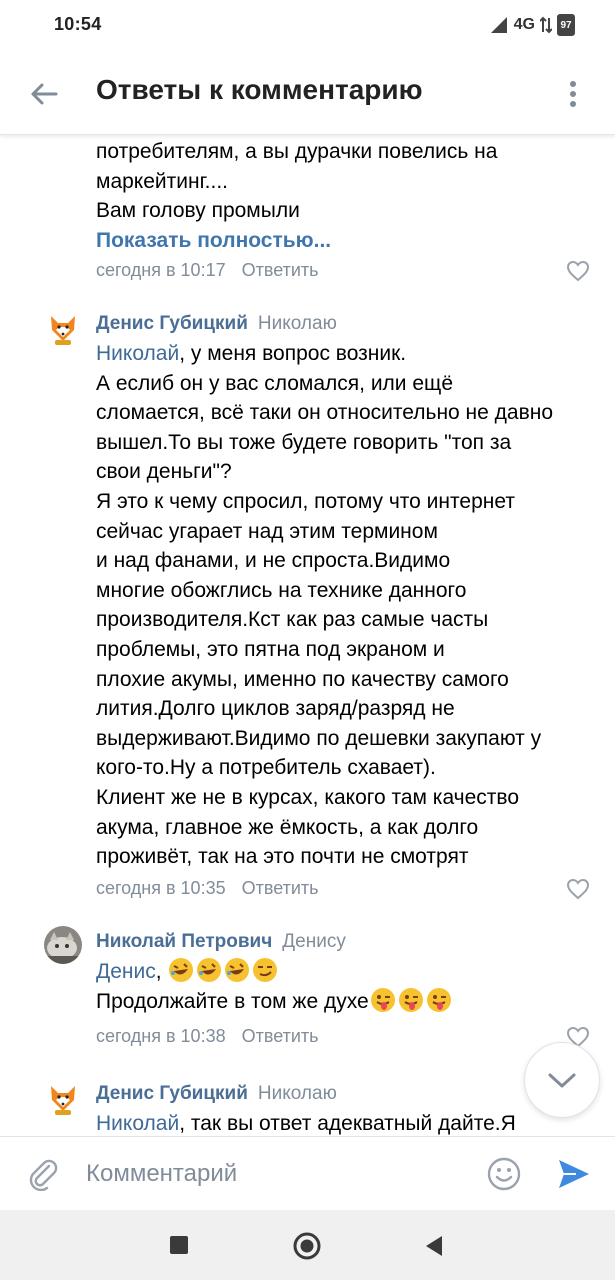  I want to click on attach-button, so click(43, 1174).